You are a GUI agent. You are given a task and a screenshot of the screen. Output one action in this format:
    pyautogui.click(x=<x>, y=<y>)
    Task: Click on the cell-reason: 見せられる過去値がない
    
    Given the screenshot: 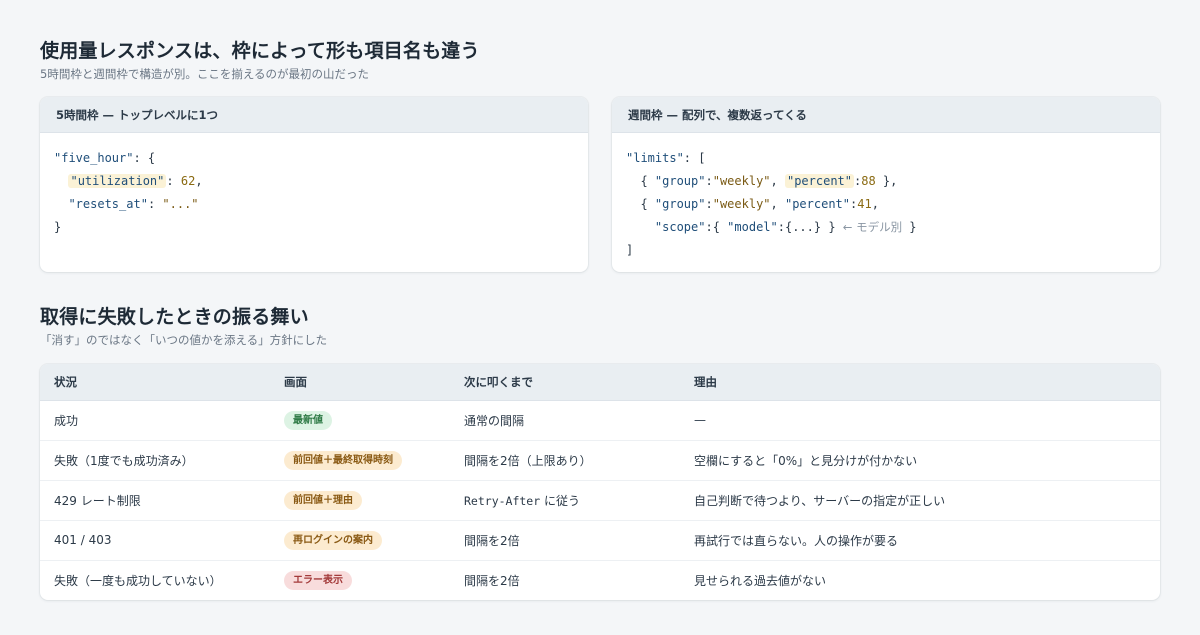 What is the action you would take?
    pyautogui.click(x=760, y=580)
    